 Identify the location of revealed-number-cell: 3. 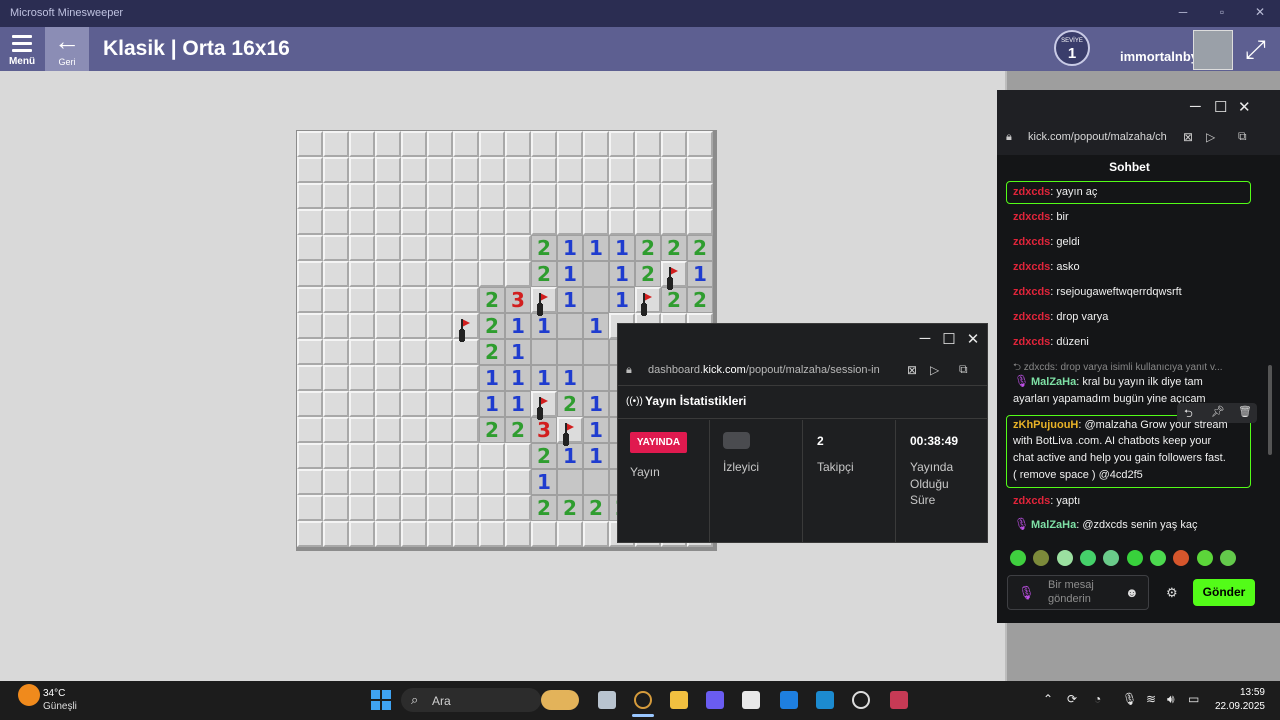
(544, 430).